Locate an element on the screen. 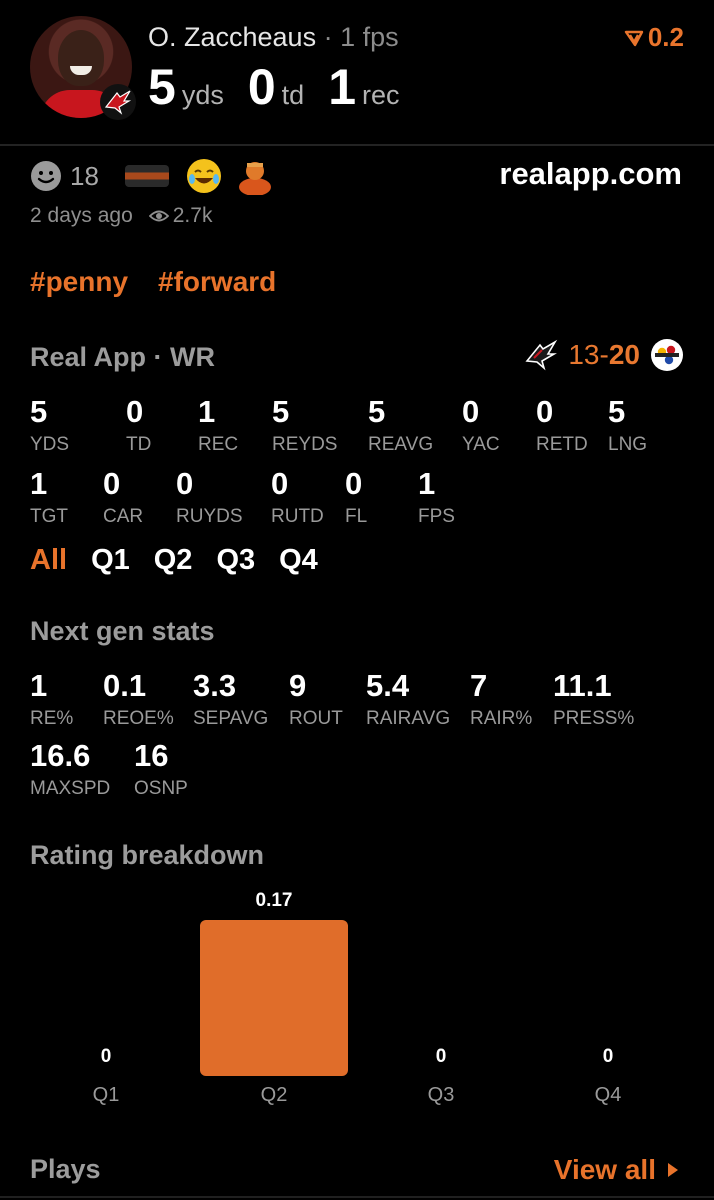 This screenshot has width=714, height=1200. tab-q3: Q3 is located at coordinates (235, 560).